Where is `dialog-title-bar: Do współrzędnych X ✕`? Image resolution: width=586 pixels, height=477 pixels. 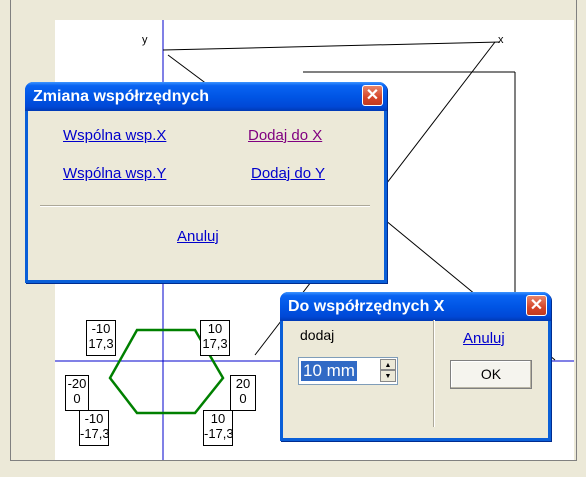 dialog-title-bar: Do współrzędnych X ✕ is located at coordinates (415, 306).